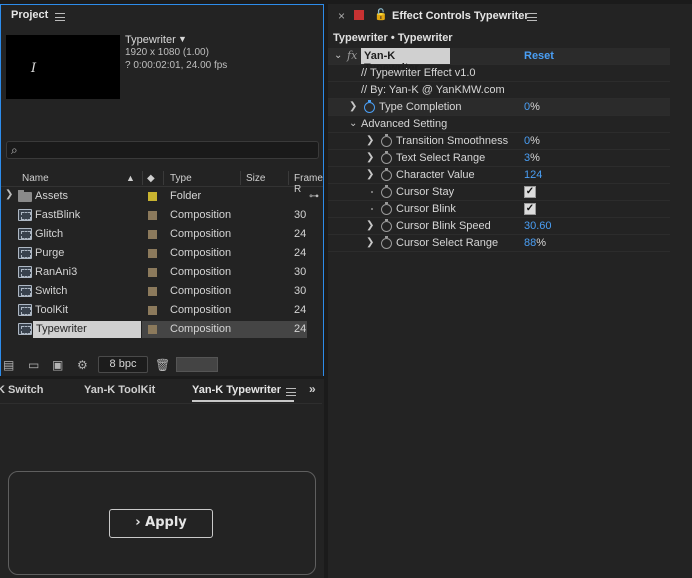 This screenshot has width=692, height=578. I want to click on list-item: Purge Composition 24, so click(162, 253).